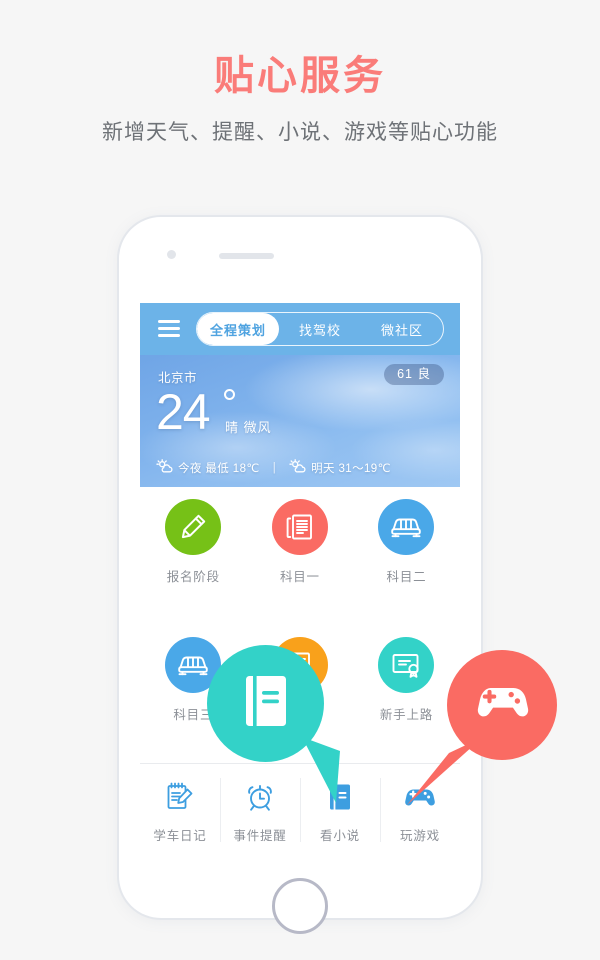 This screenshot has height=960, width=600. What do you see at coordinates (300, 132) in the screenshot?
I see `page-subtitle: 新增天气、提醒、小说、游戏等贴心功能` at bounding box center [300, 132].